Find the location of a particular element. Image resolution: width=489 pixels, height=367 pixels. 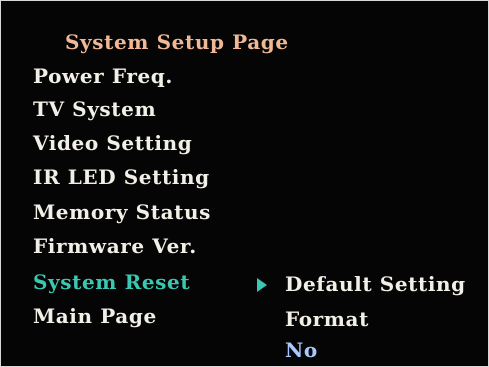

submenu-item-format: Format is located at coordinates (327, 319).